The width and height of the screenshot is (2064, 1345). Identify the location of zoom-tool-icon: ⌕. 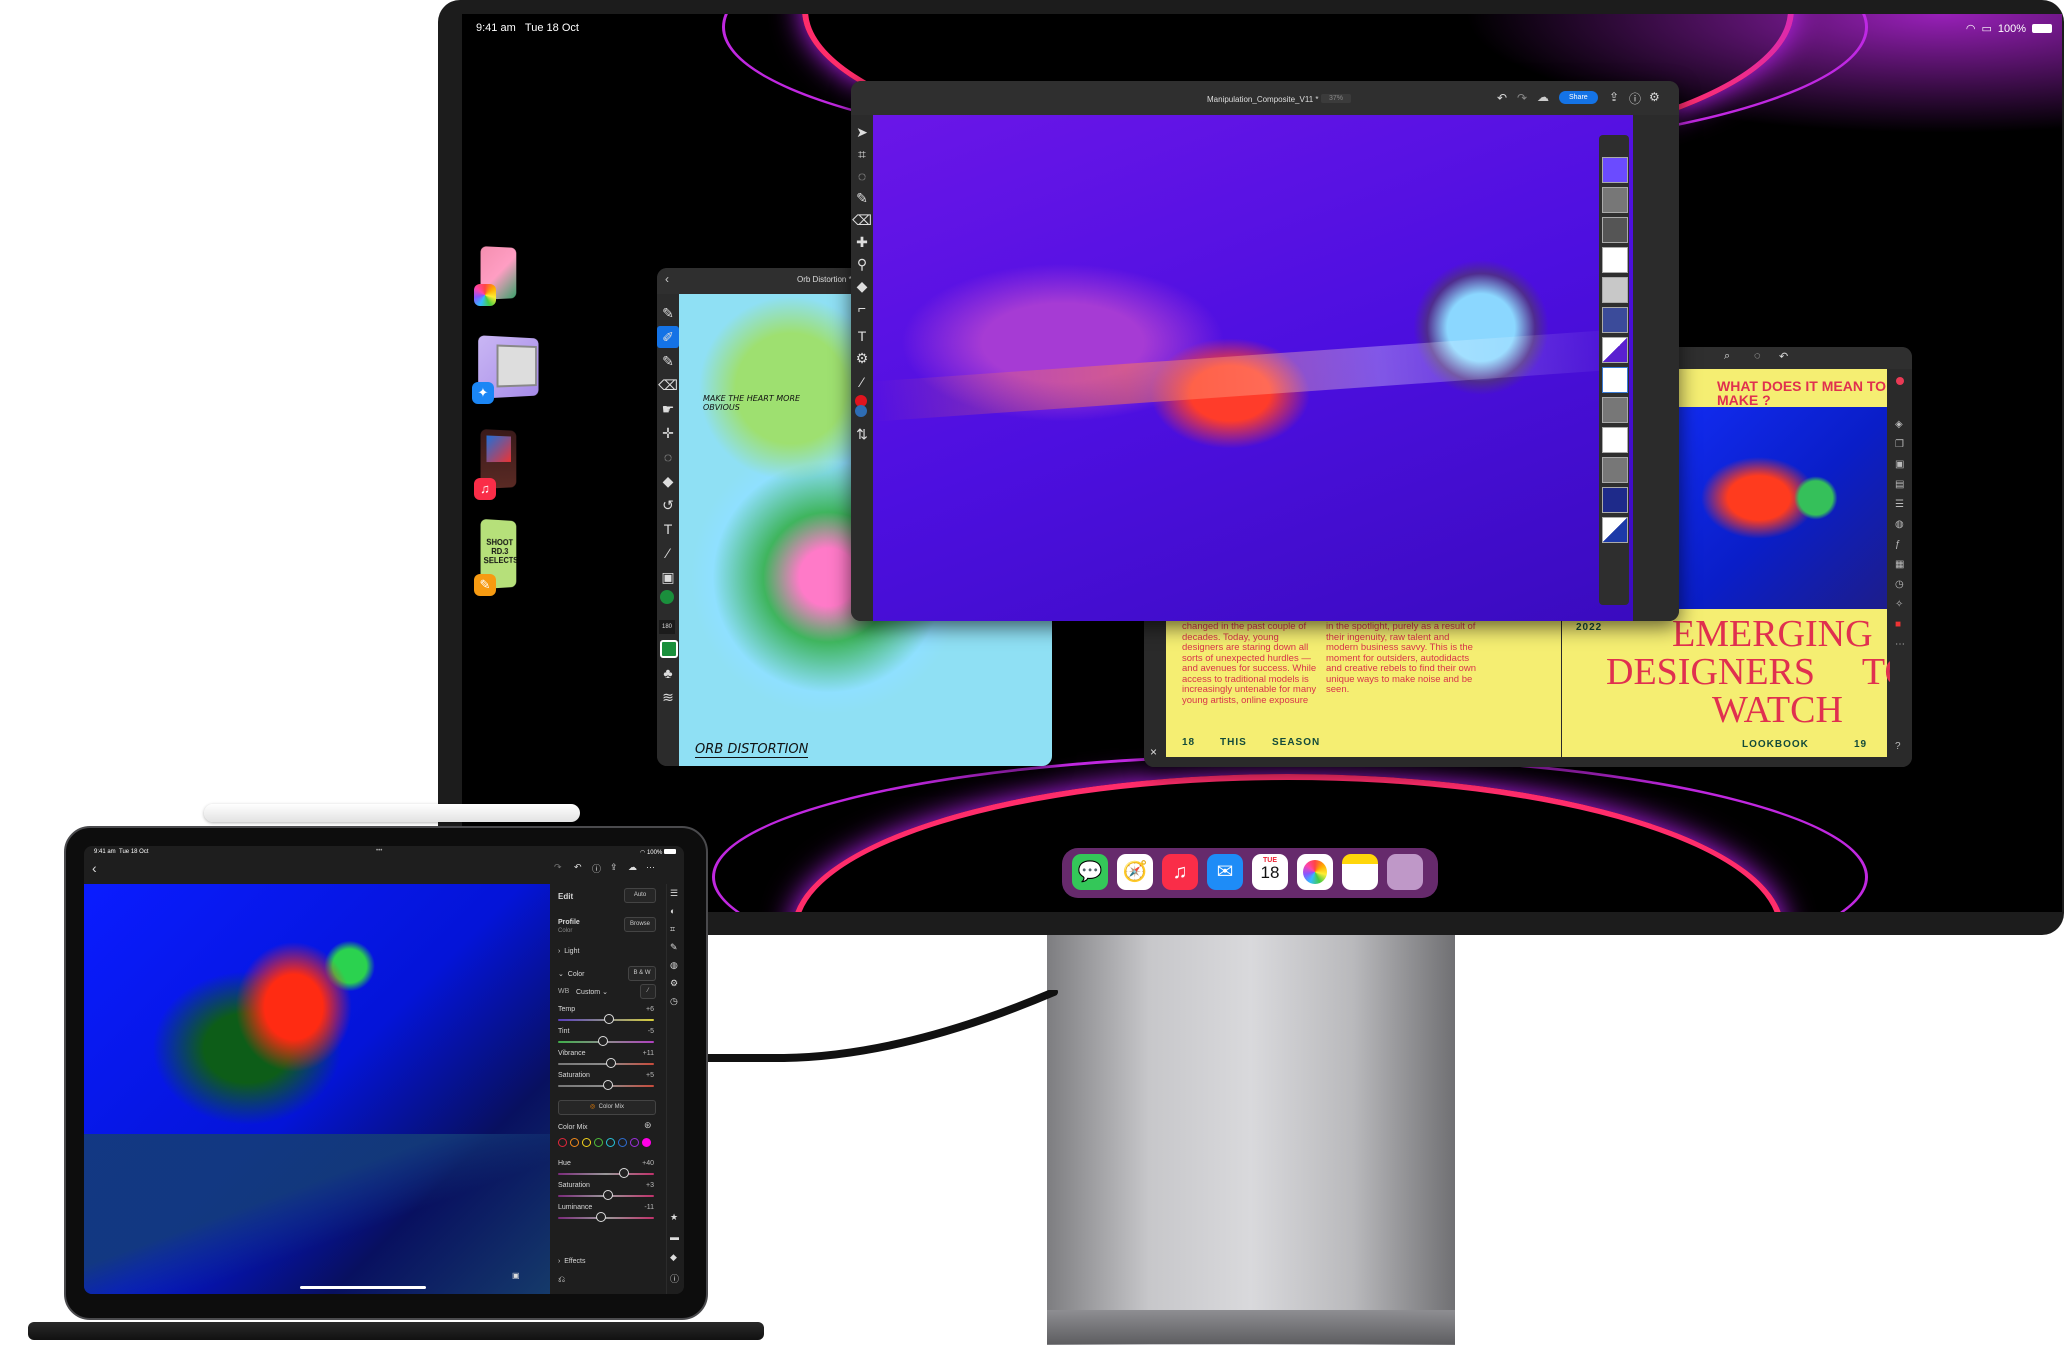
(1727, 356).